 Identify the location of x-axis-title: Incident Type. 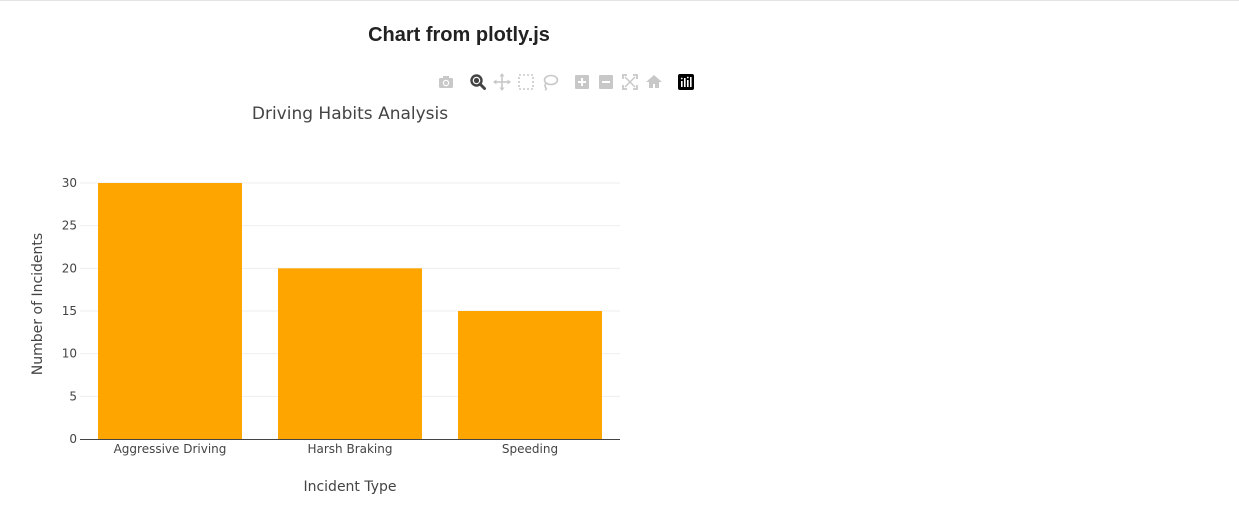
(349, 487).